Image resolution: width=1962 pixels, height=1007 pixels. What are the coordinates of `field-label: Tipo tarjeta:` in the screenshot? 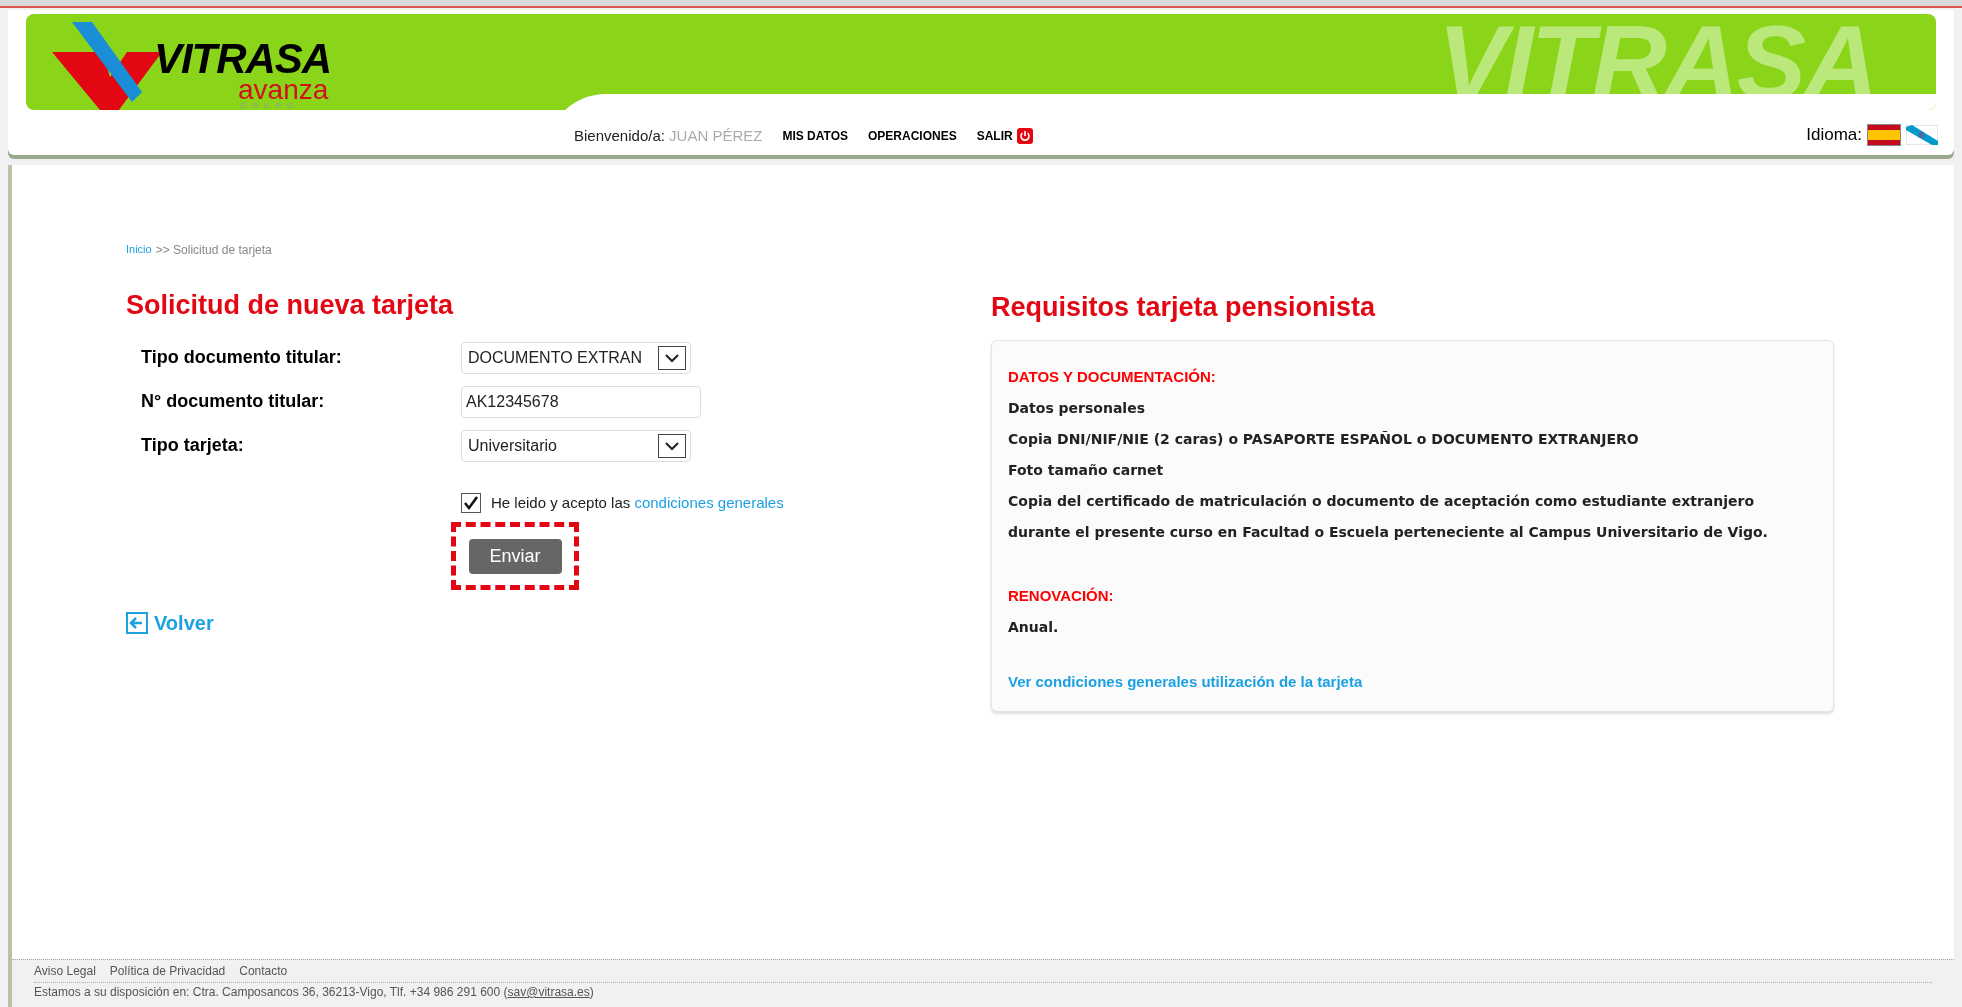 It's located at (193, 445).